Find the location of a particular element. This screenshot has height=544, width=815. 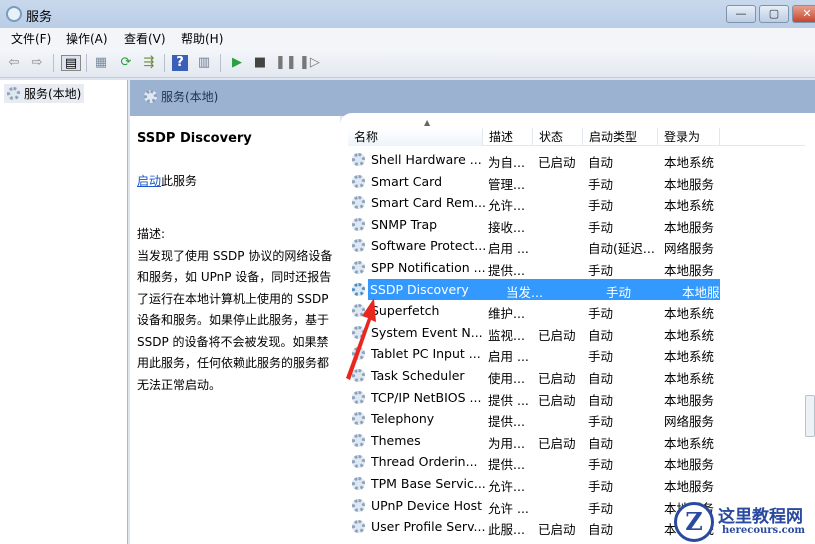

service-row: Tablet PC Input ... 启用 ... 手动 本地系统 is located at coordinates (535, 353).